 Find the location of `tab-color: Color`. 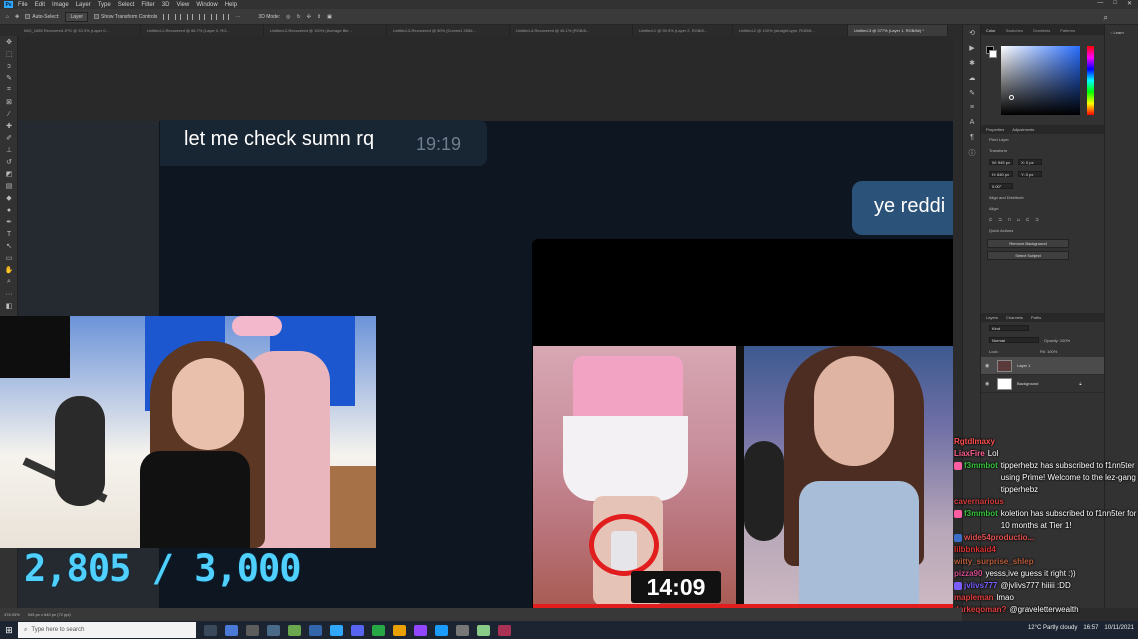

tab-color: Color is located at coordinates (991, 30).